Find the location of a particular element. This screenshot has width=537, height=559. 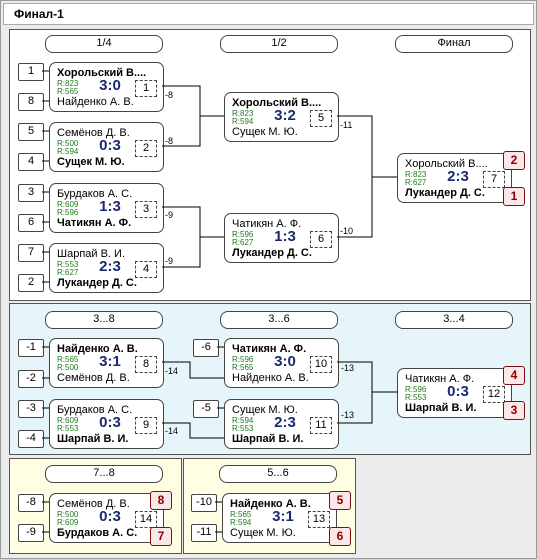

player-bottom-rating: R:500 is located at coordinates (68, 367).